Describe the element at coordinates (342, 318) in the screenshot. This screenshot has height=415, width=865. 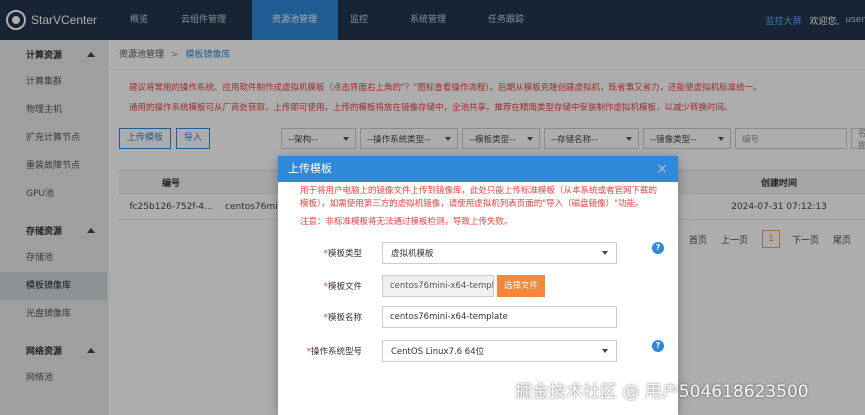
I see `template-name-label: *模板名称` at that location.